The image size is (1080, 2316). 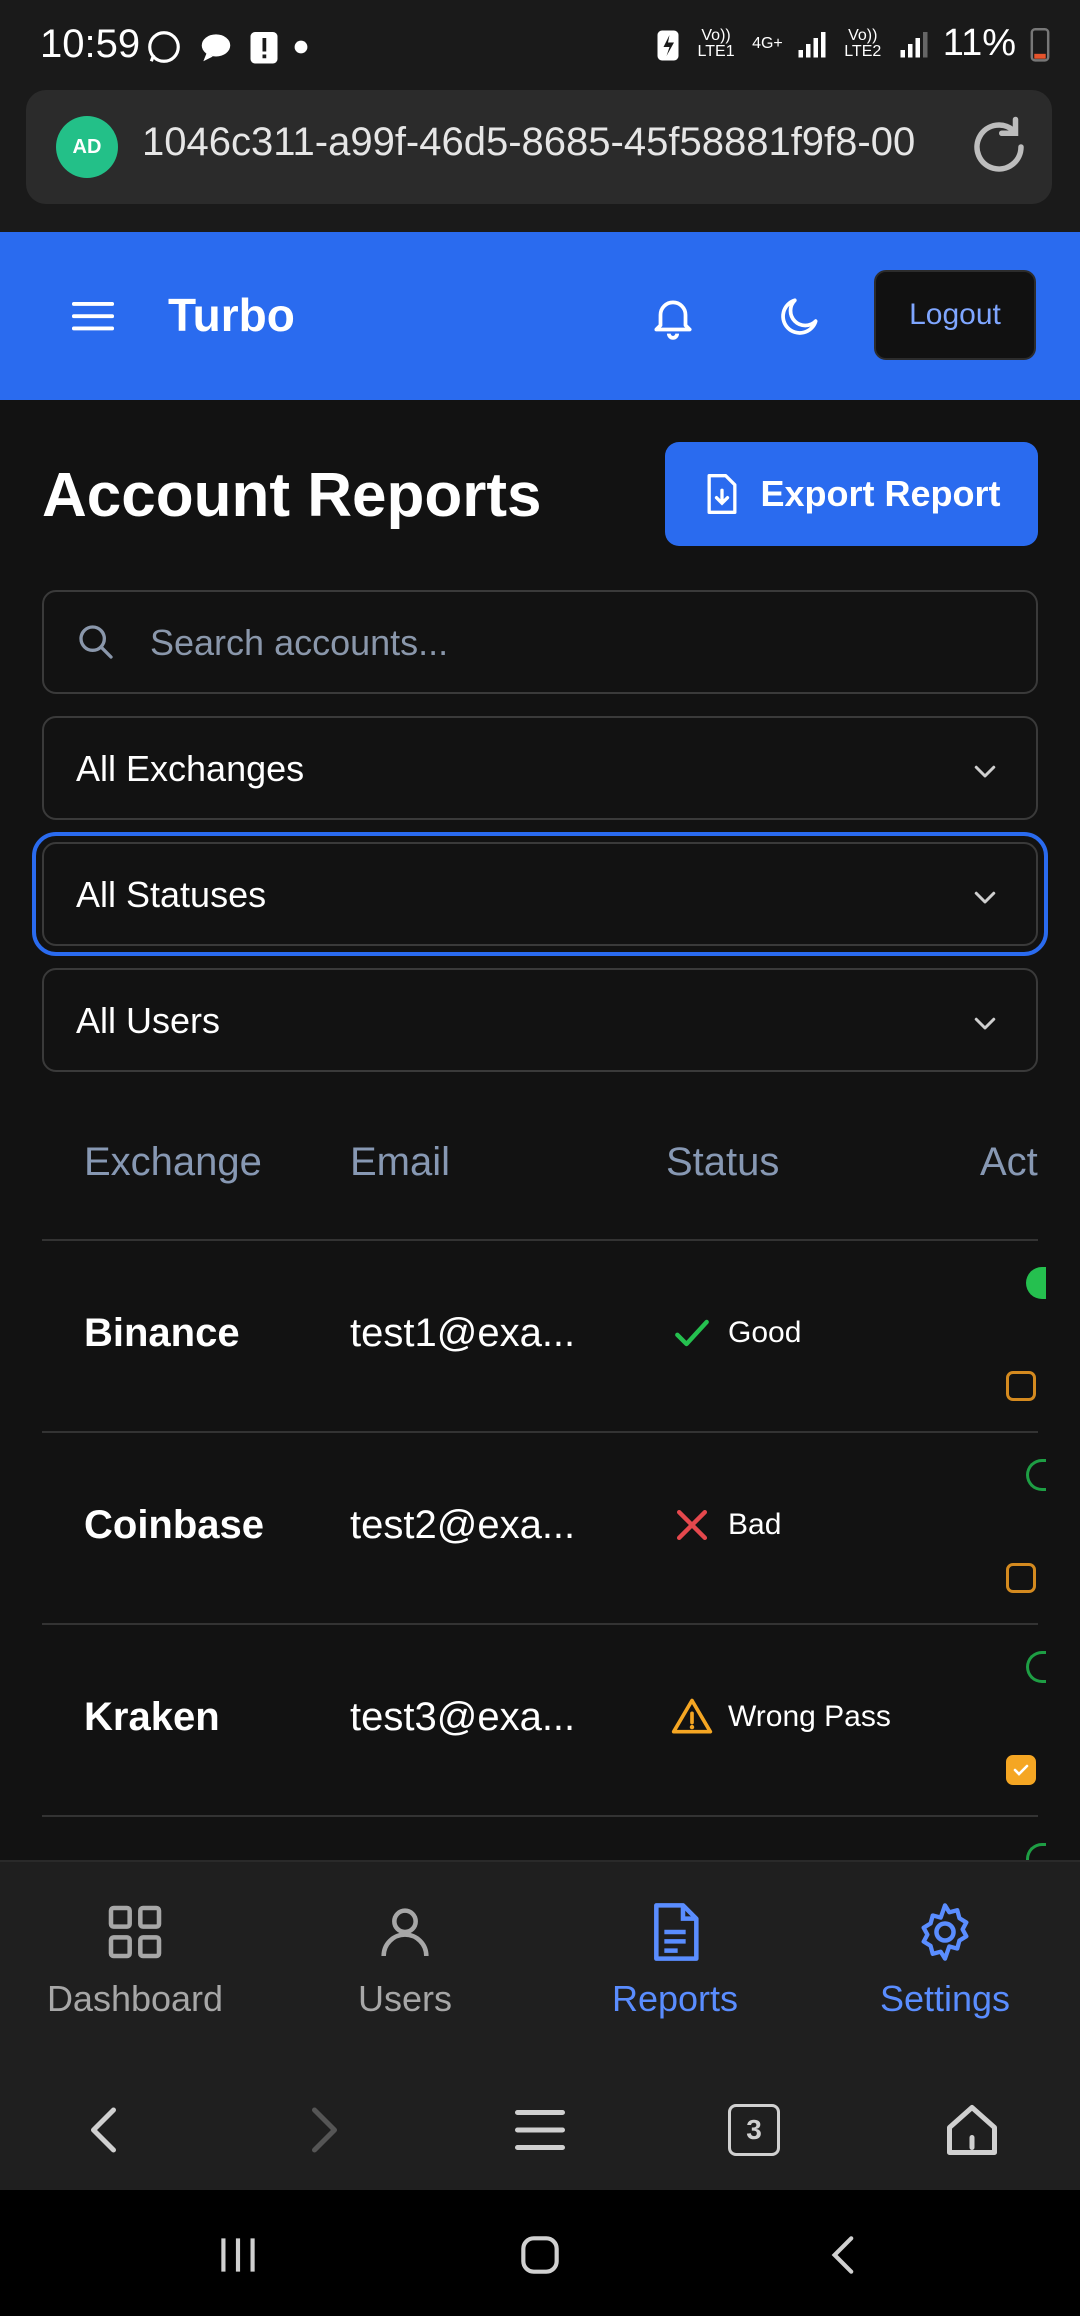 I want to click on status-text: Good, so click(x=765, y=1332).